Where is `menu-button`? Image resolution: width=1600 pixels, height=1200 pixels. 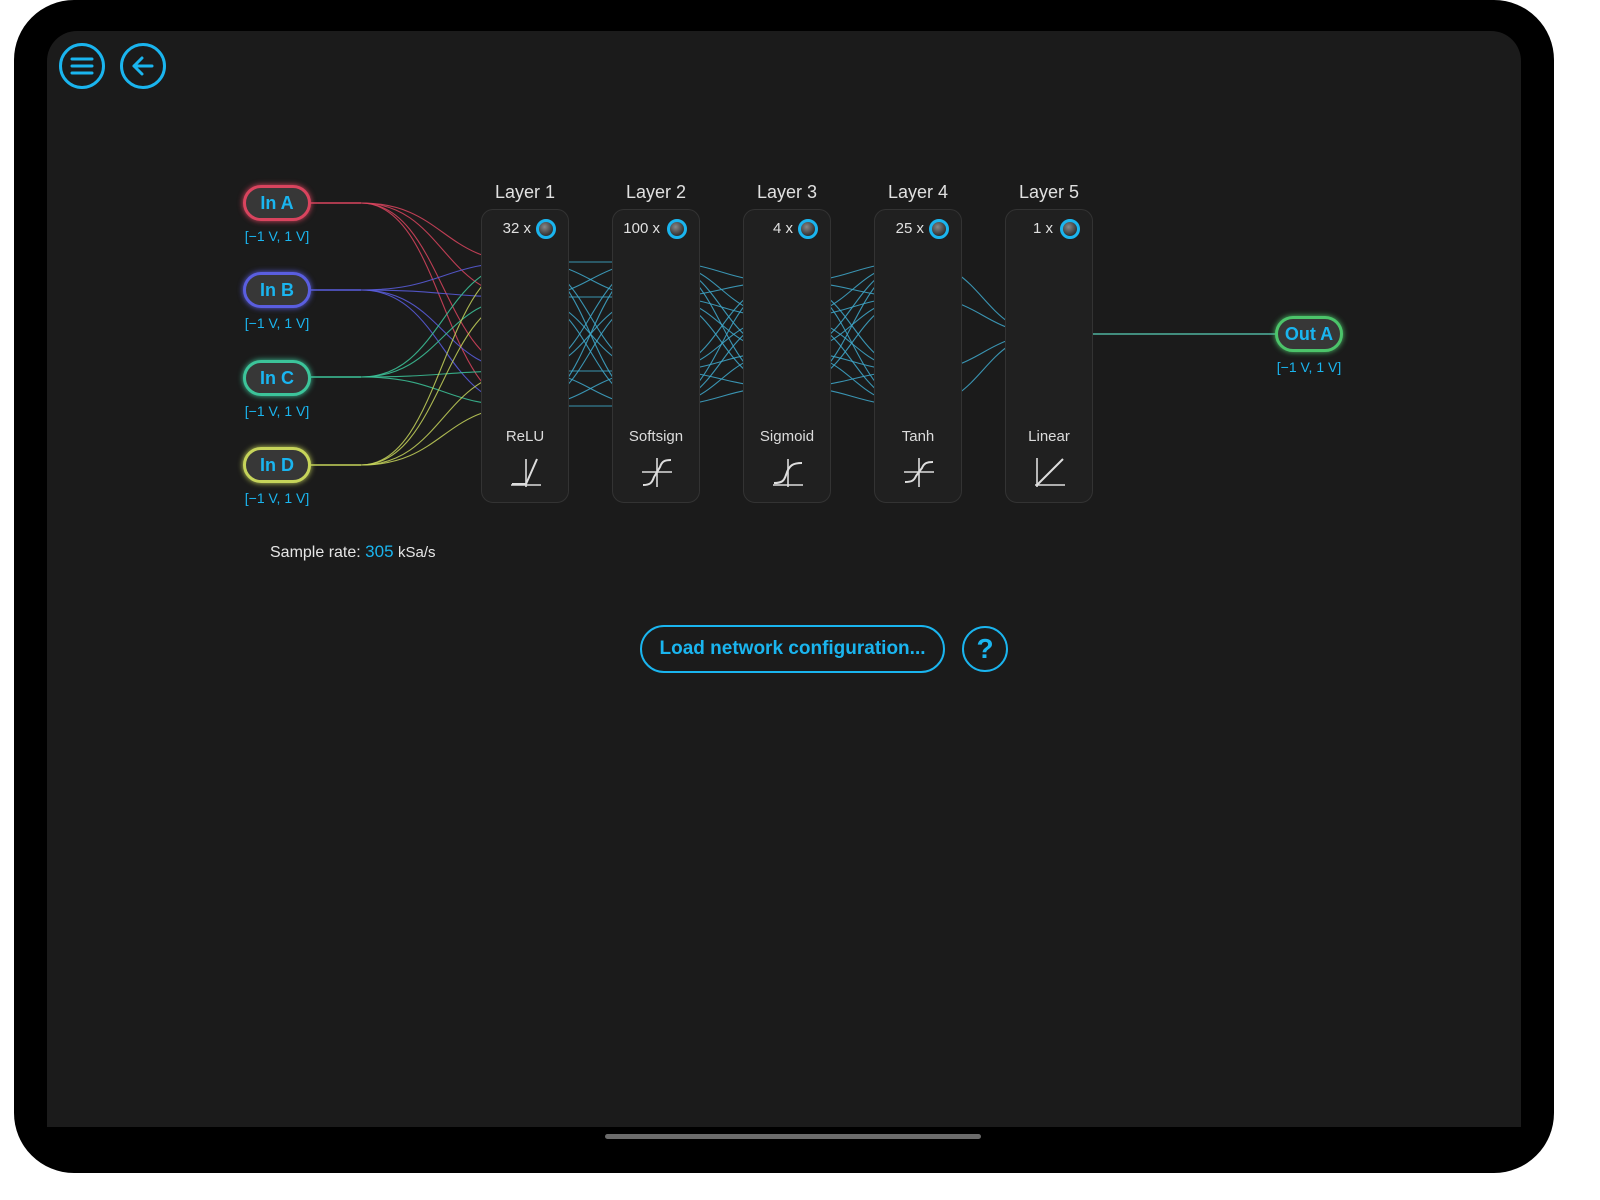
menu-button is located at coordinates (82, 66).